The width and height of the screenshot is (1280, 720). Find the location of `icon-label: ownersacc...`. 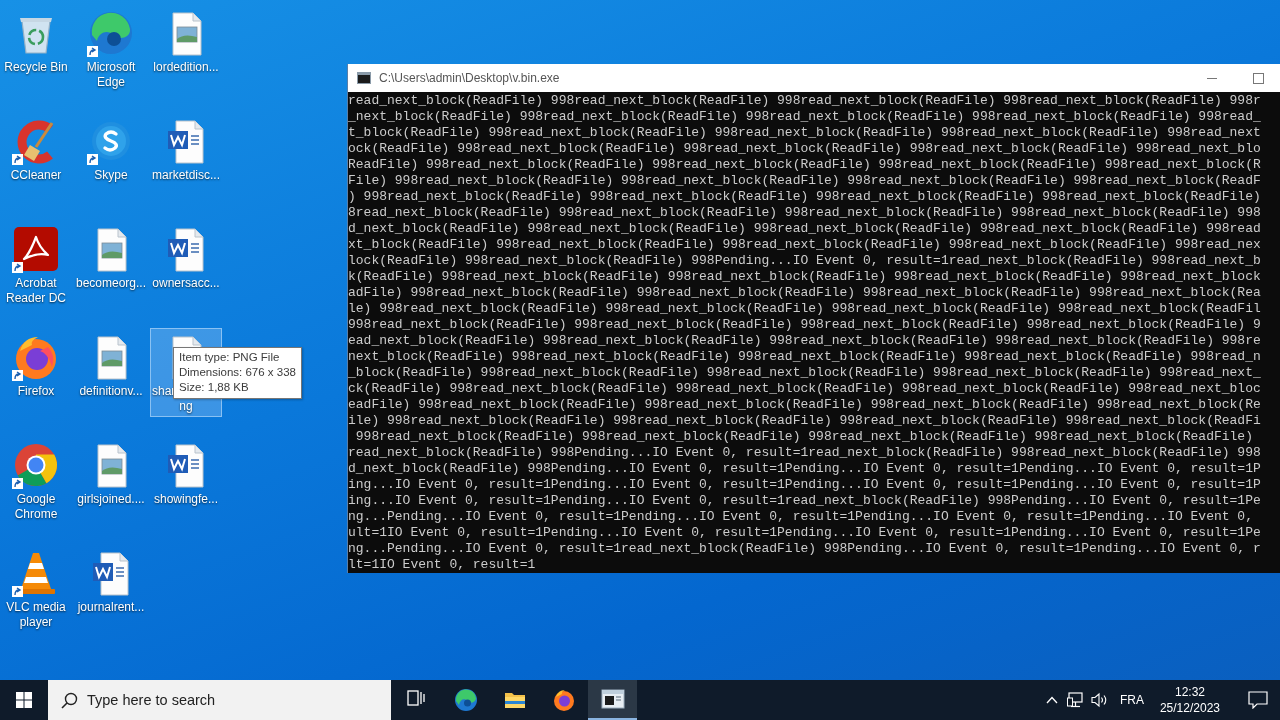

icon-label: ownersacc... is located at coordinates (186, 283).